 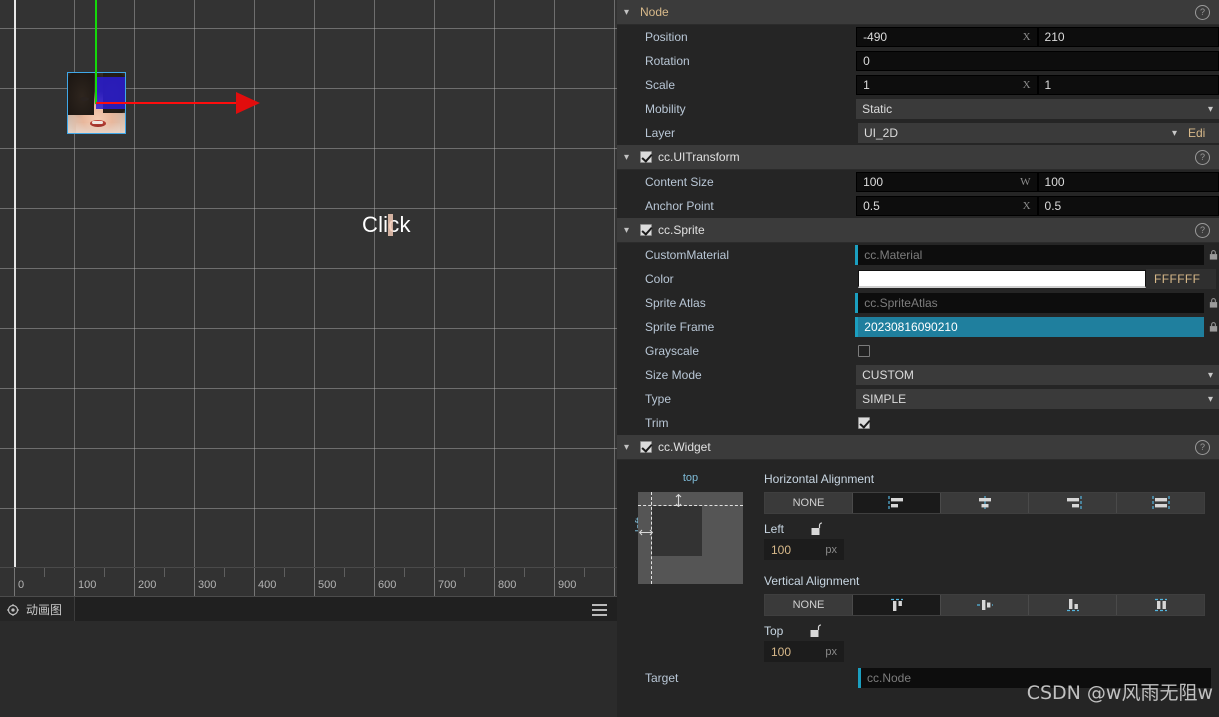 I want to click on widget-left-distance-arrow-icon, so click(x=646, y=532).